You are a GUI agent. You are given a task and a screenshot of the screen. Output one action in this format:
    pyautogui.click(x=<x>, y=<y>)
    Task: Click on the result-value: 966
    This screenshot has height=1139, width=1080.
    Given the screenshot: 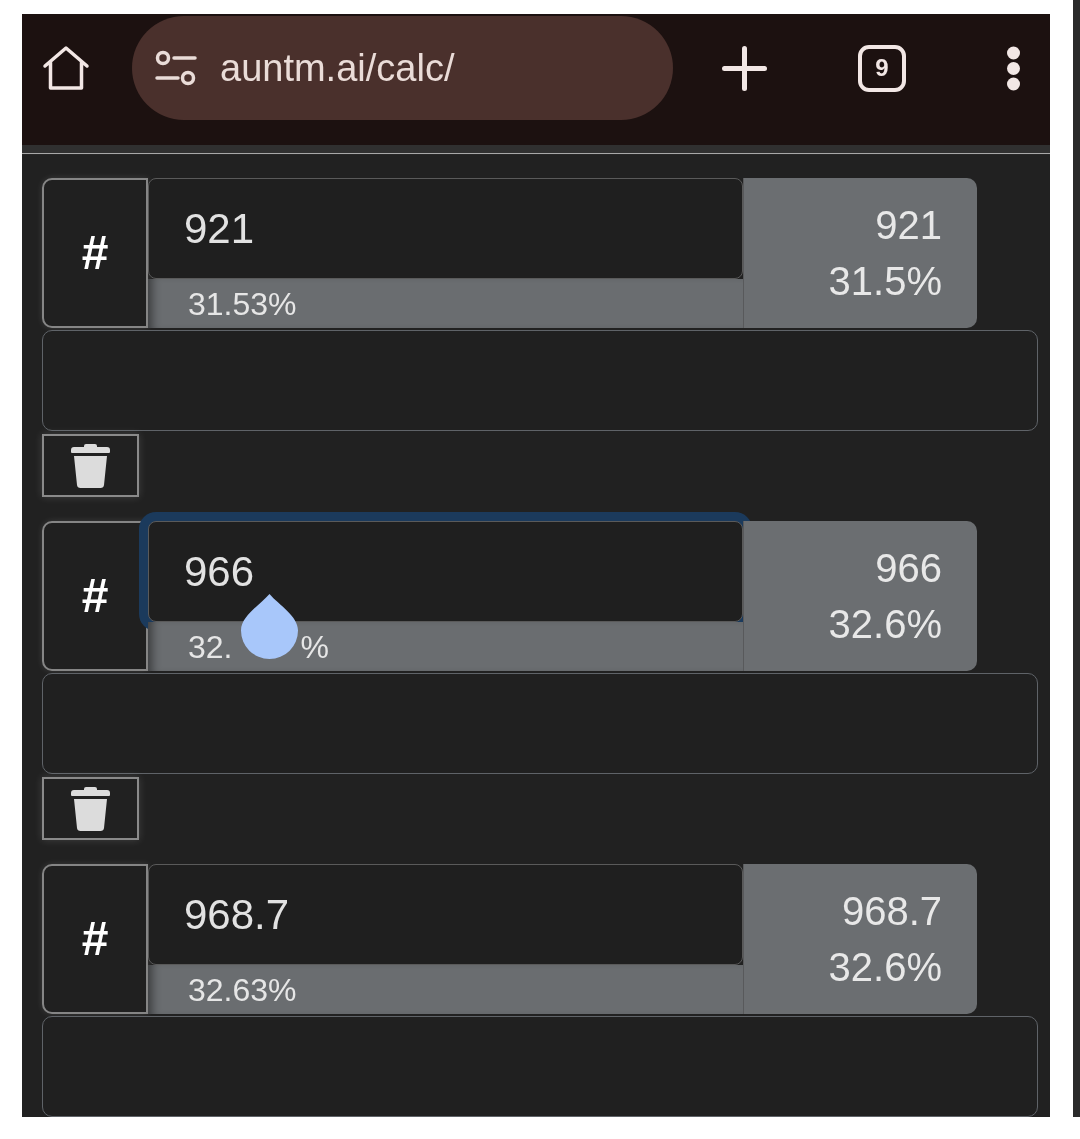 What is the action you would take?
    pyautogui.click(x=908, y=568)
    